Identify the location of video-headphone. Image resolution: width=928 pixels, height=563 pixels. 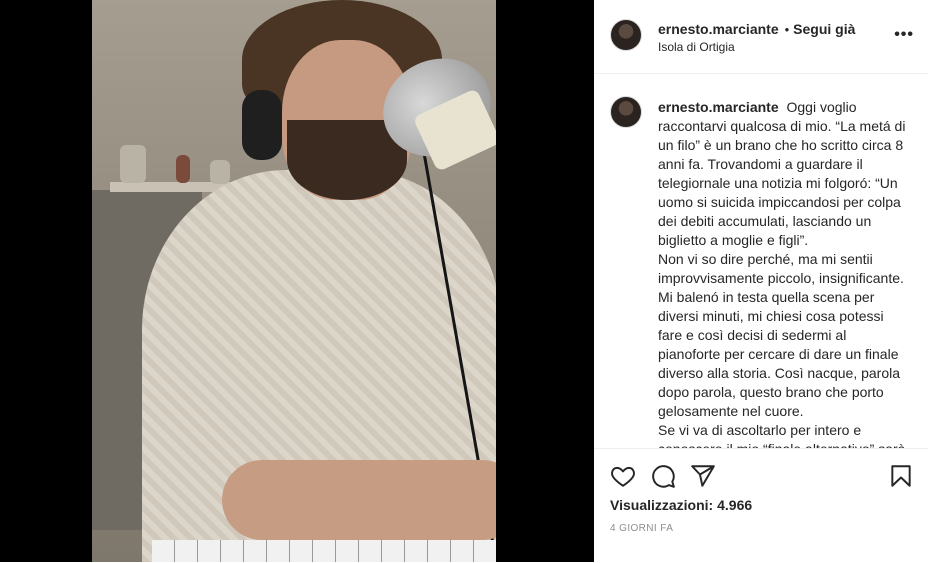
(262, 125).